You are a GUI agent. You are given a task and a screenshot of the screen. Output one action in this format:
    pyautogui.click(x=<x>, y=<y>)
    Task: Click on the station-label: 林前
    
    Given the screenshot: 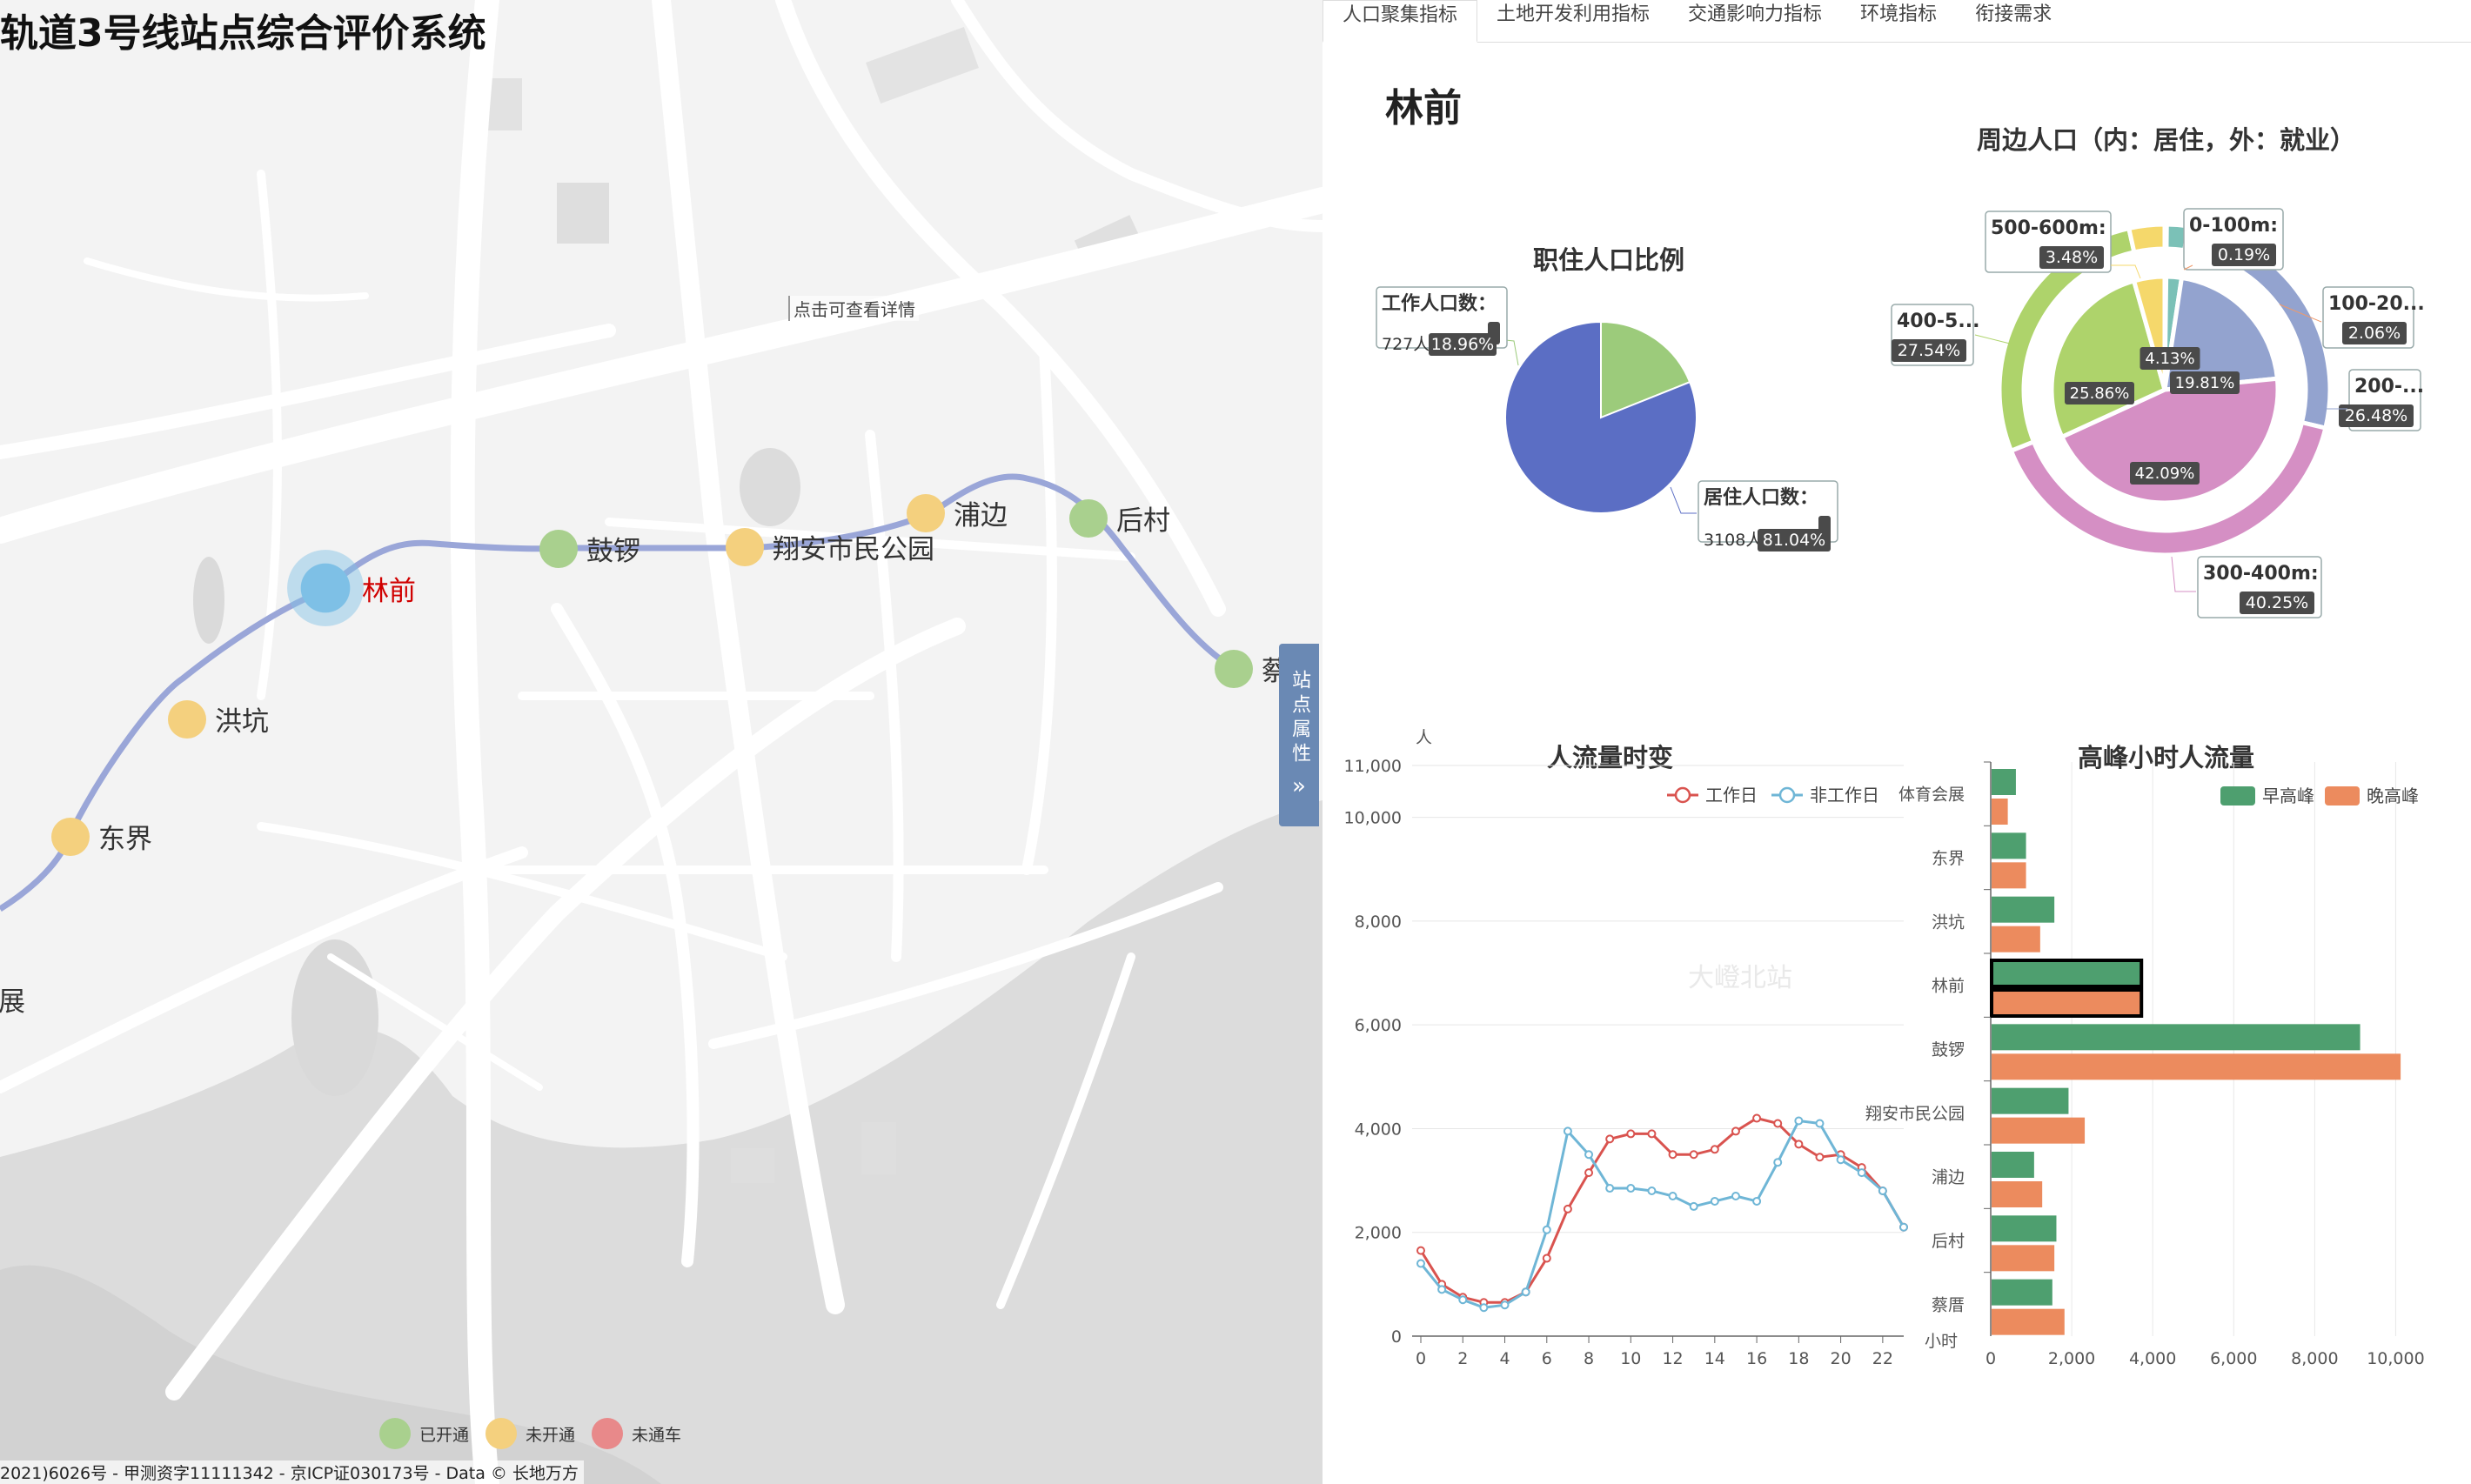 What is the action you would take?
    pyautogui.click(x=389, y=591)
    